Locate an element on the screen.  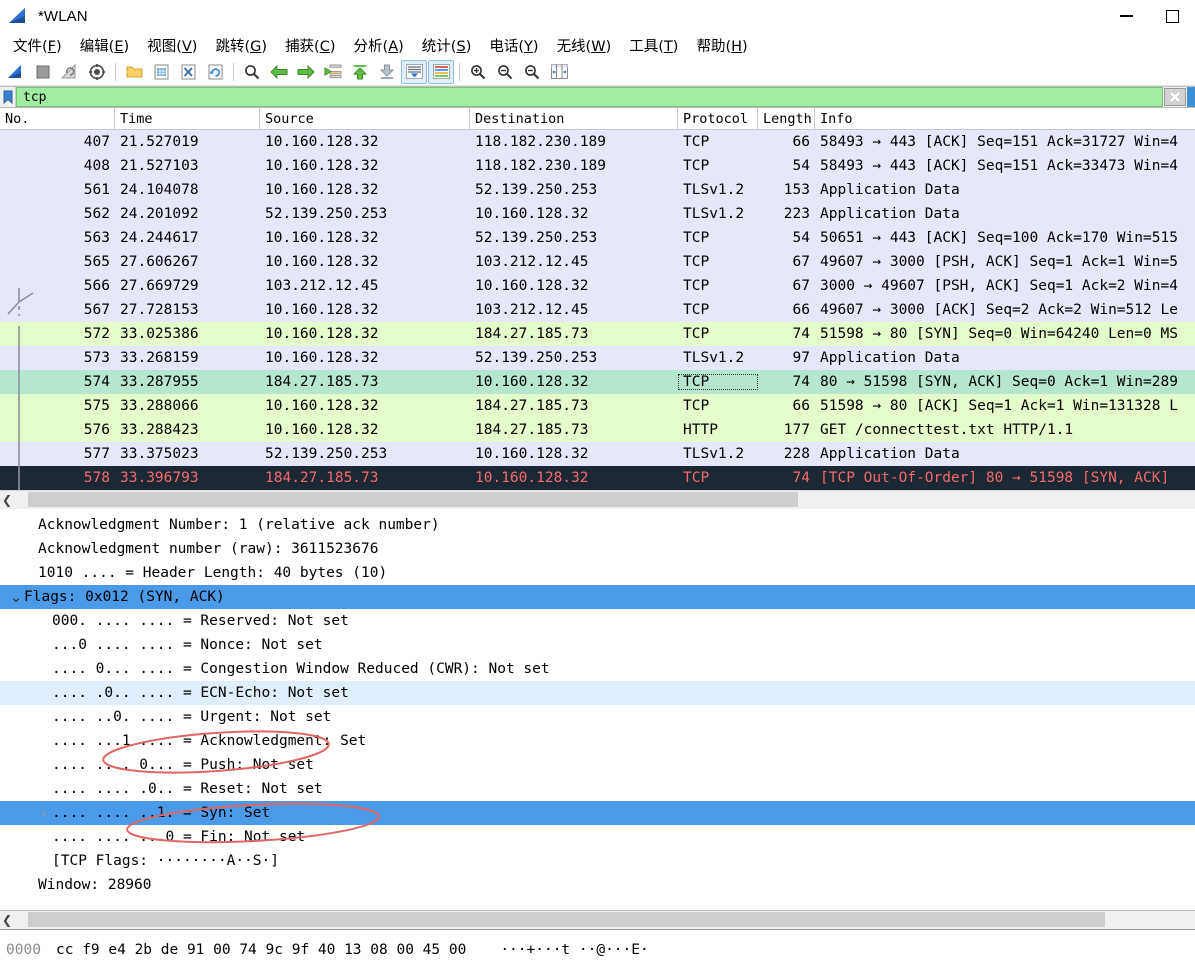
menu-item-analyze: 分析(A) is located at coordinates (379, 45).